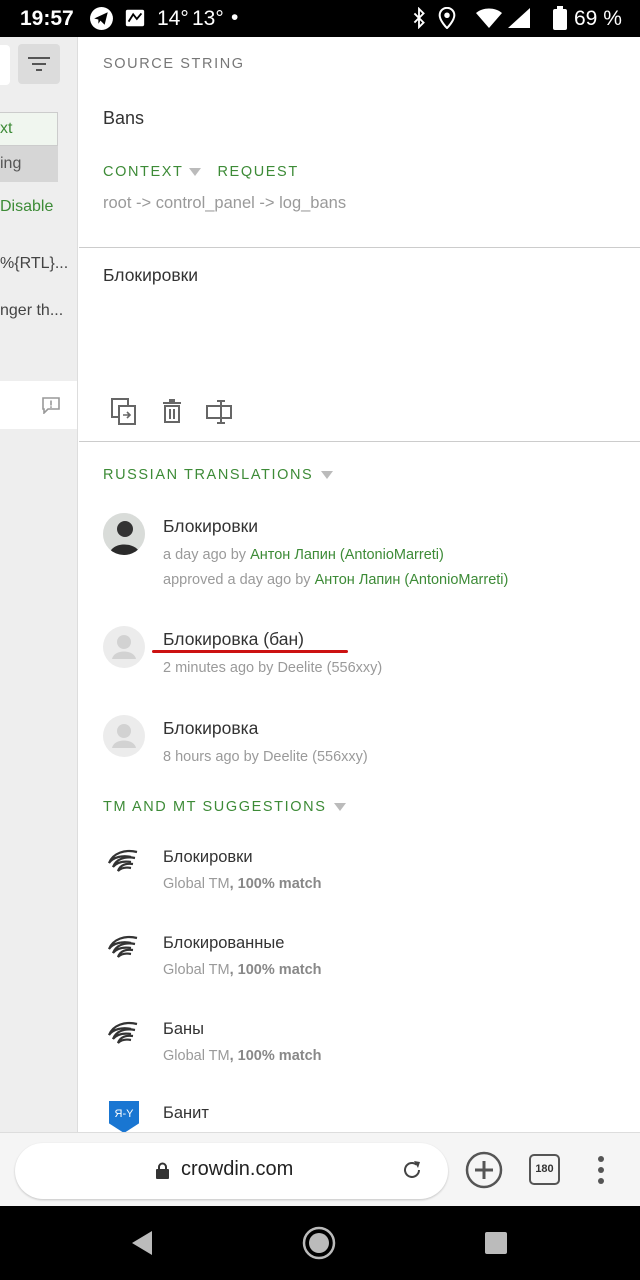  I want to click on plus-circle-icon, so click(484, 1170).